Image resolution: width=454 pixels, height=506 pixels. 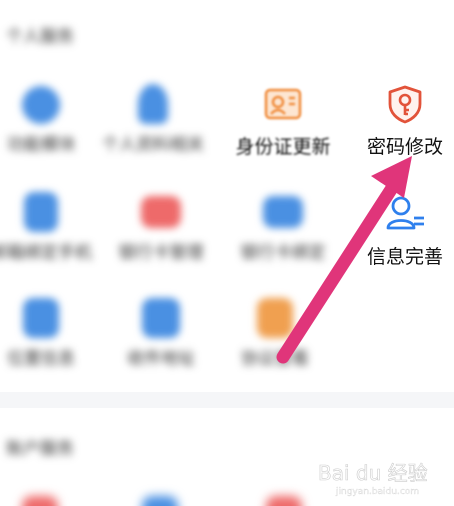 I want to click on grid-item-label: 协议查看, so click(x=275, y=359).